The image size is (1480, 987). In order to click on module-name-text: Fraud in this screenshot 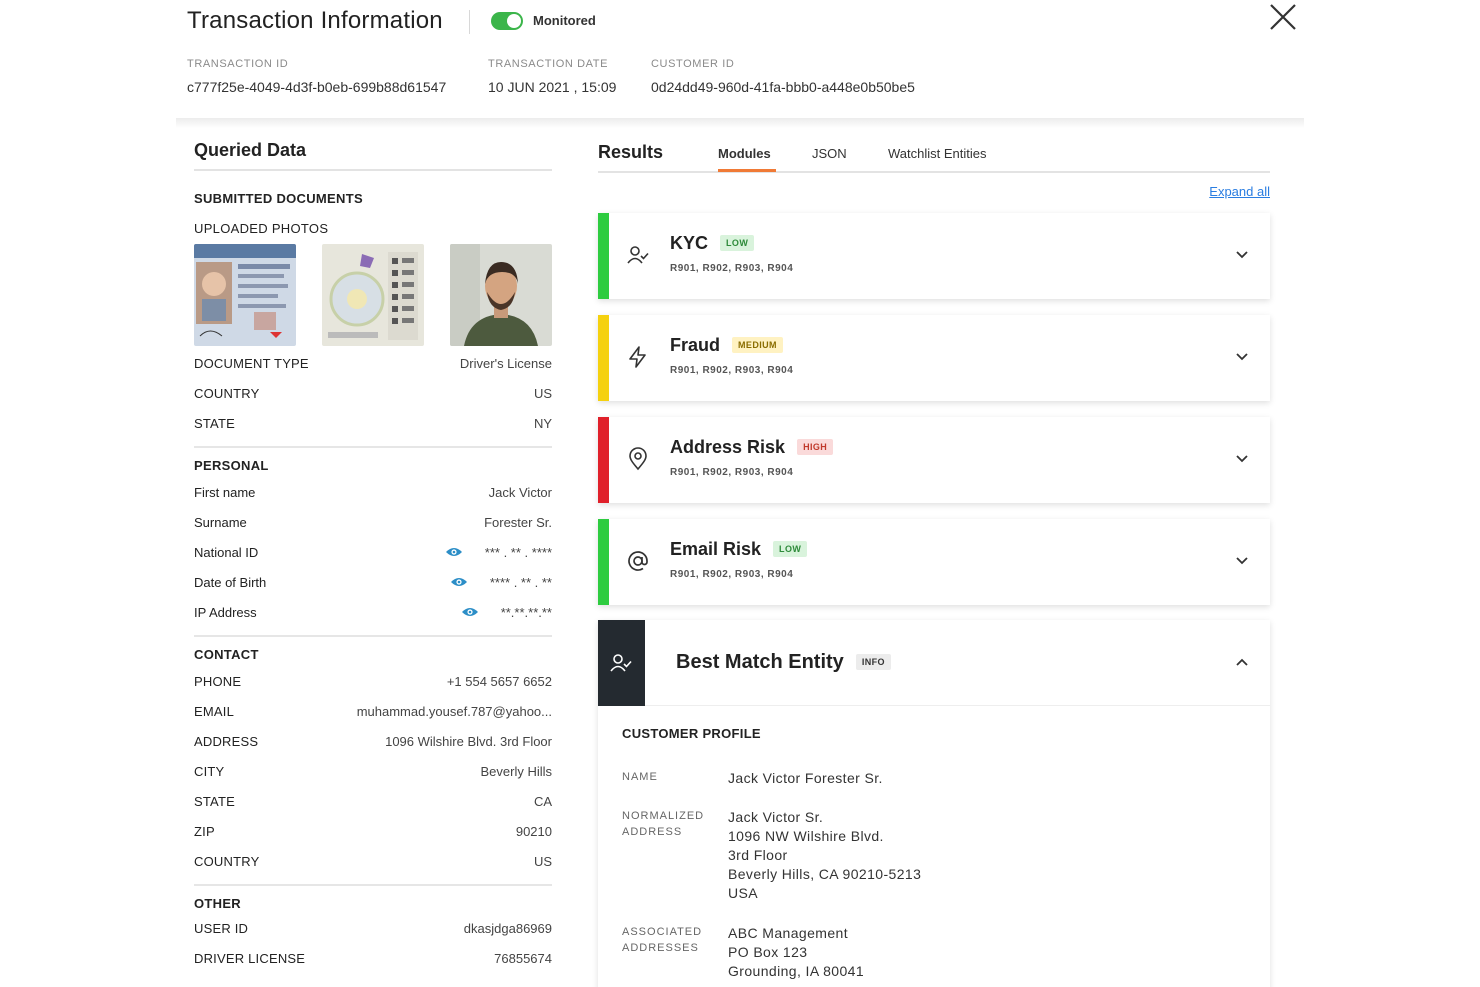, I will do `click(695, 345)`.